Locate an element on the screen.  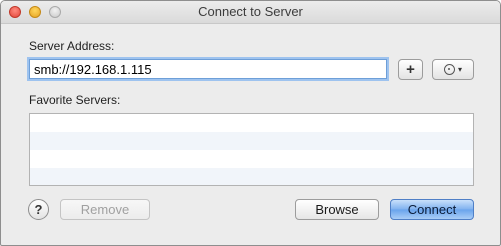
title-bar: Connect to Server is located at coordinates (250, 12).